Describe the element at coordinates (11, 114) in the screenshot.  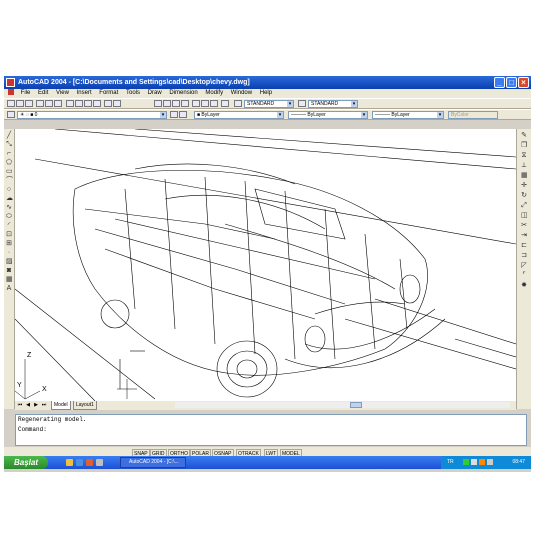
I see `layer-manager-icon` at that location.